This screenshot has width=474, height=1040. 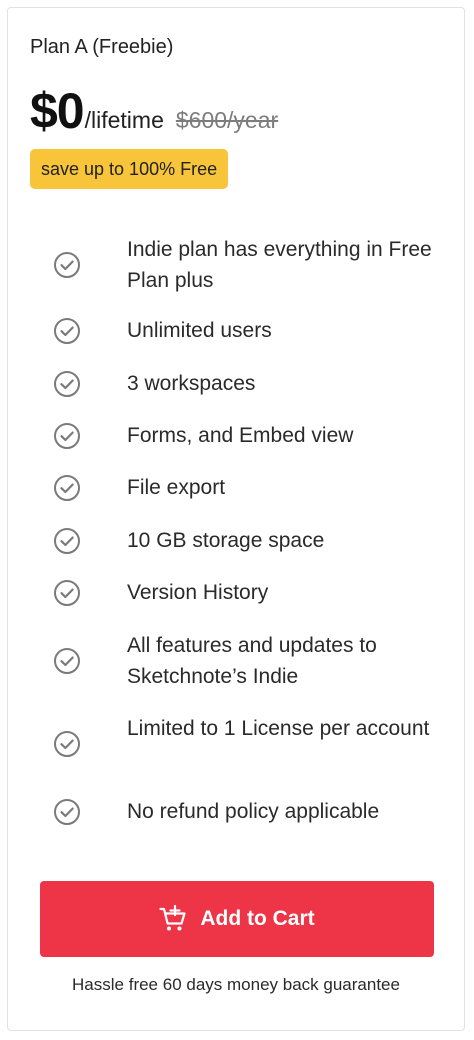 What do you see at coordinates (278, 728) in the screenshot?
I see `feature-text: Limited to 1 License per account` at bounding box center [278, 728].